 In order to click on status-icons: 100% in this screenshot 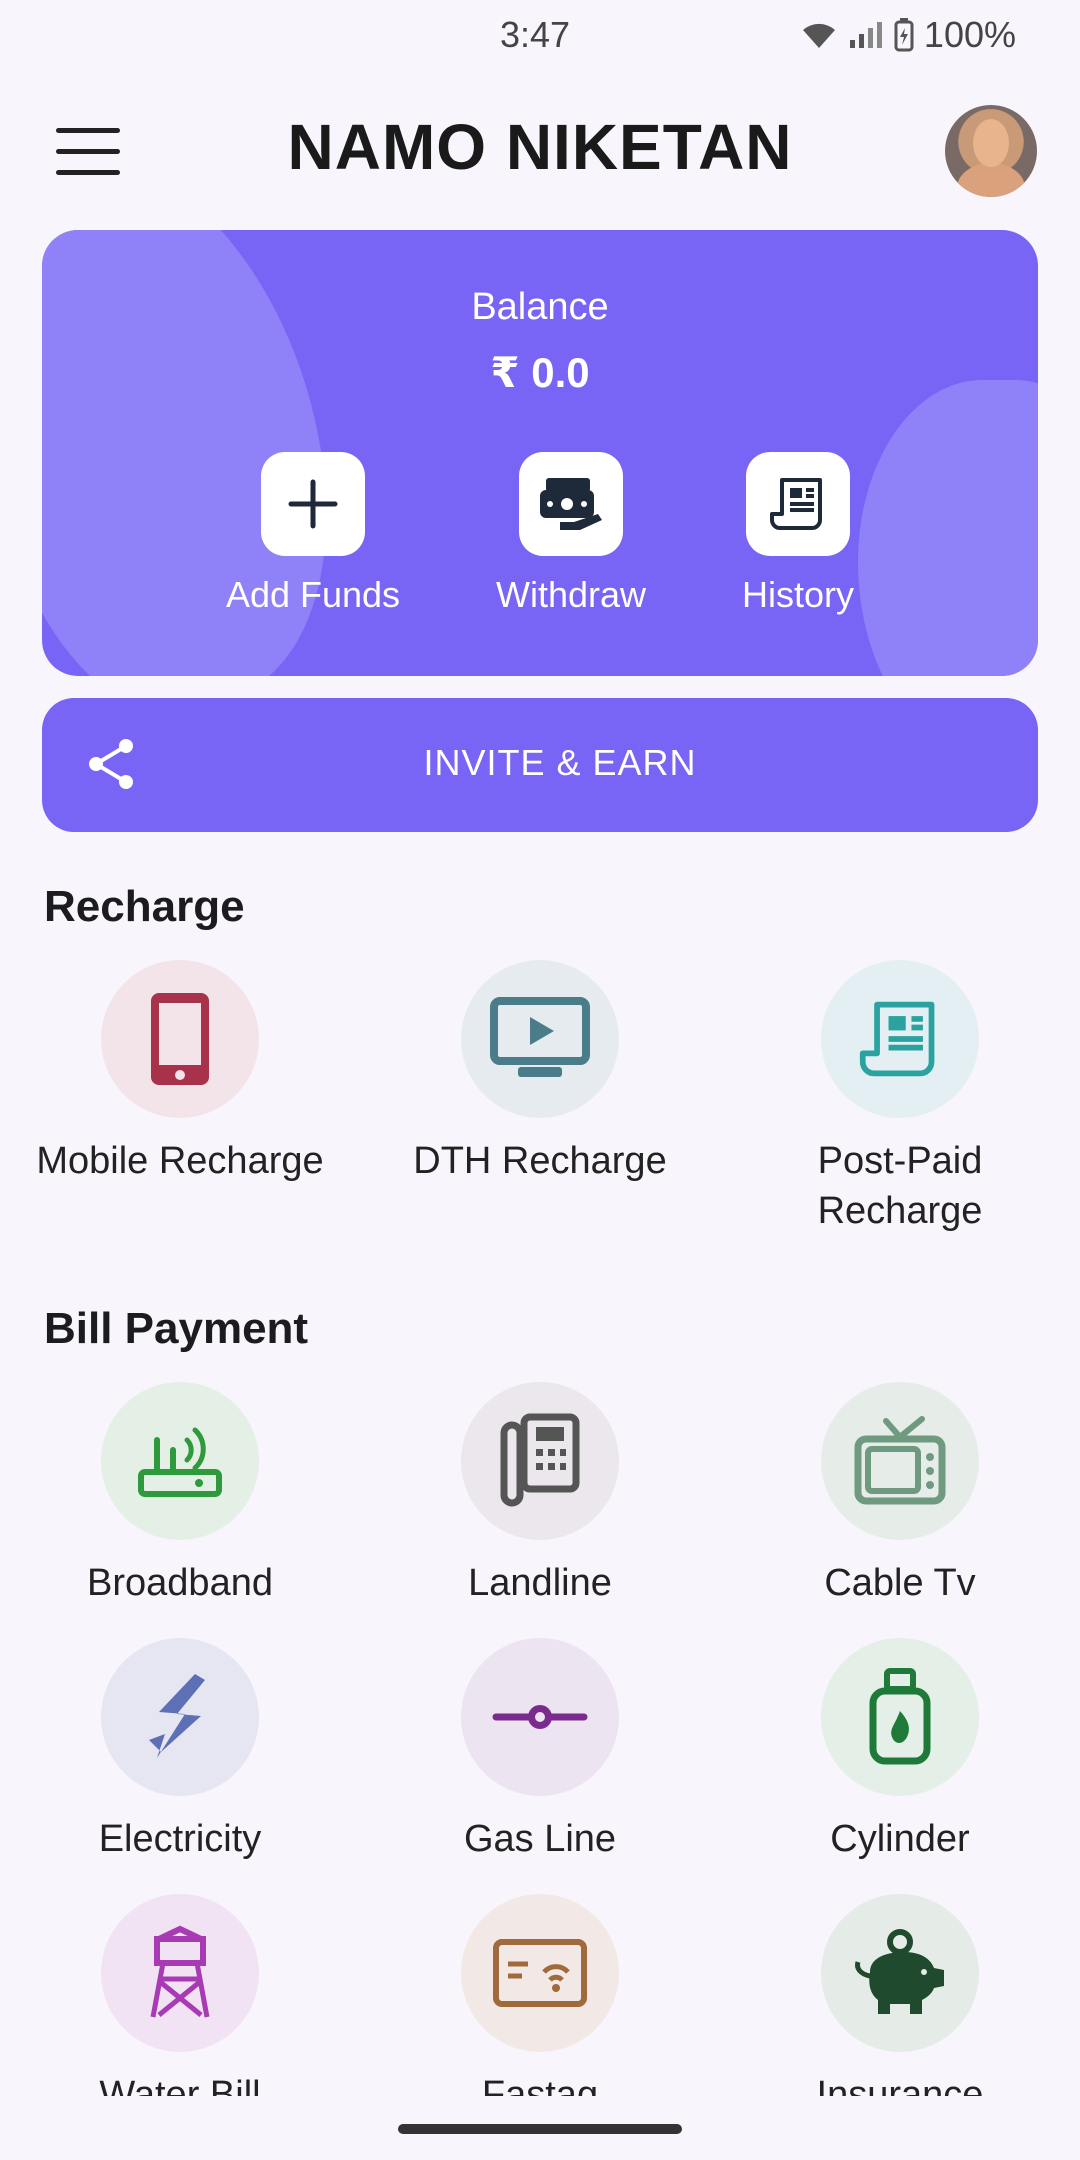, I will do `click(908, 35)`.